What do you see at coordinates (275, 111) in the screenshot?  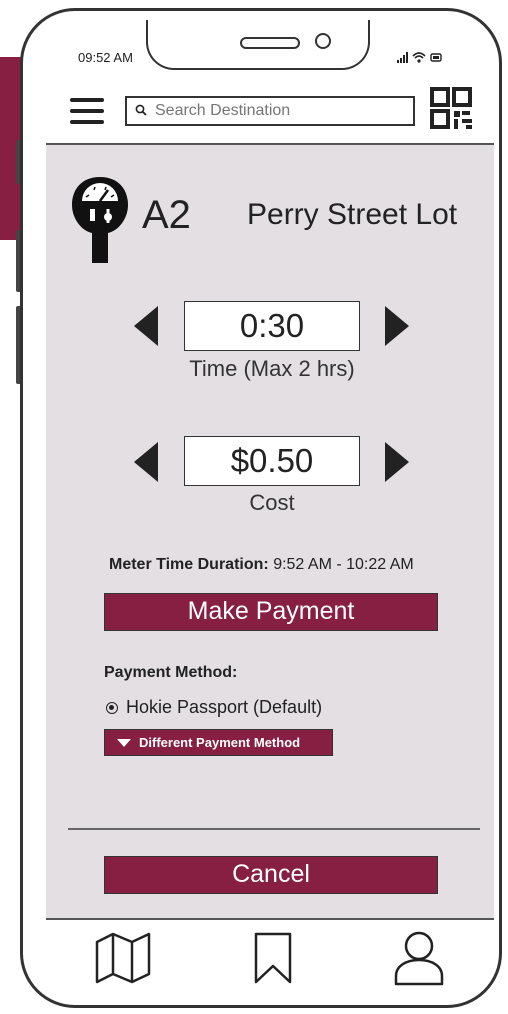 I see `search-input` at bounding box center [275, 111].